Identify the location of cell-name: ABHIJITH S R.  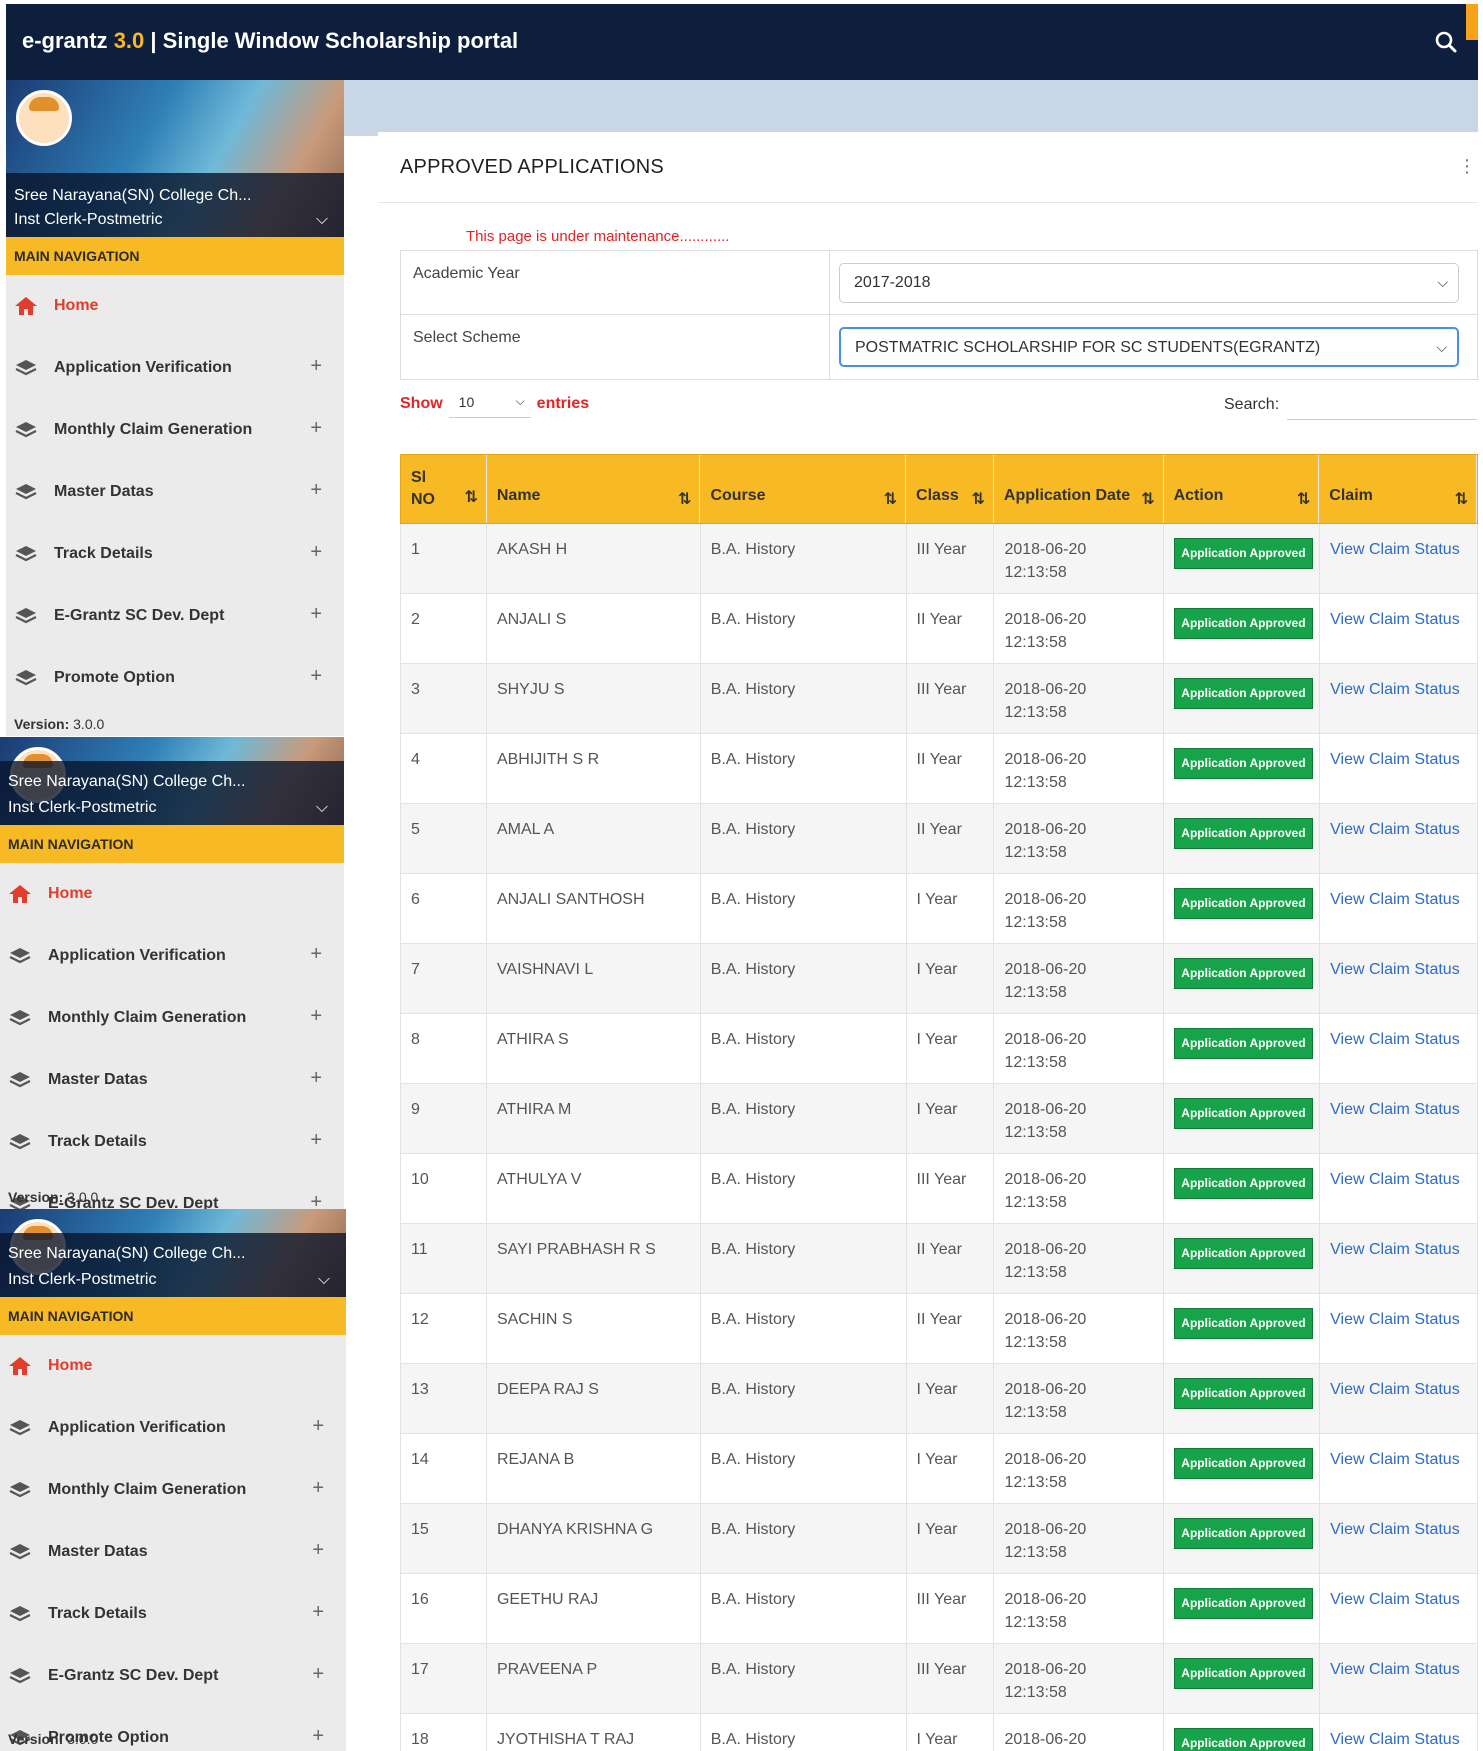
(594, 768).